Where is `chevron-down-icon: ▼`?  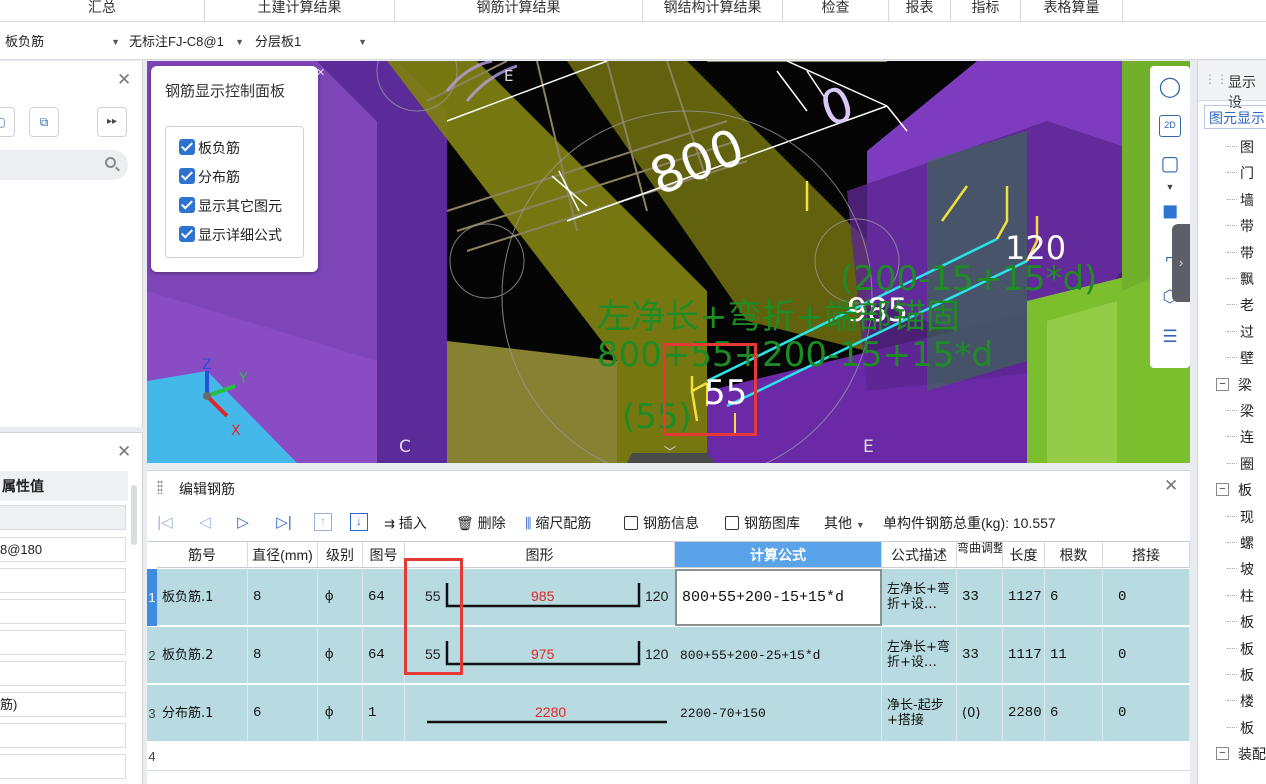
chevron-down-icon: ▼ is located at coordinates (1170, 187).